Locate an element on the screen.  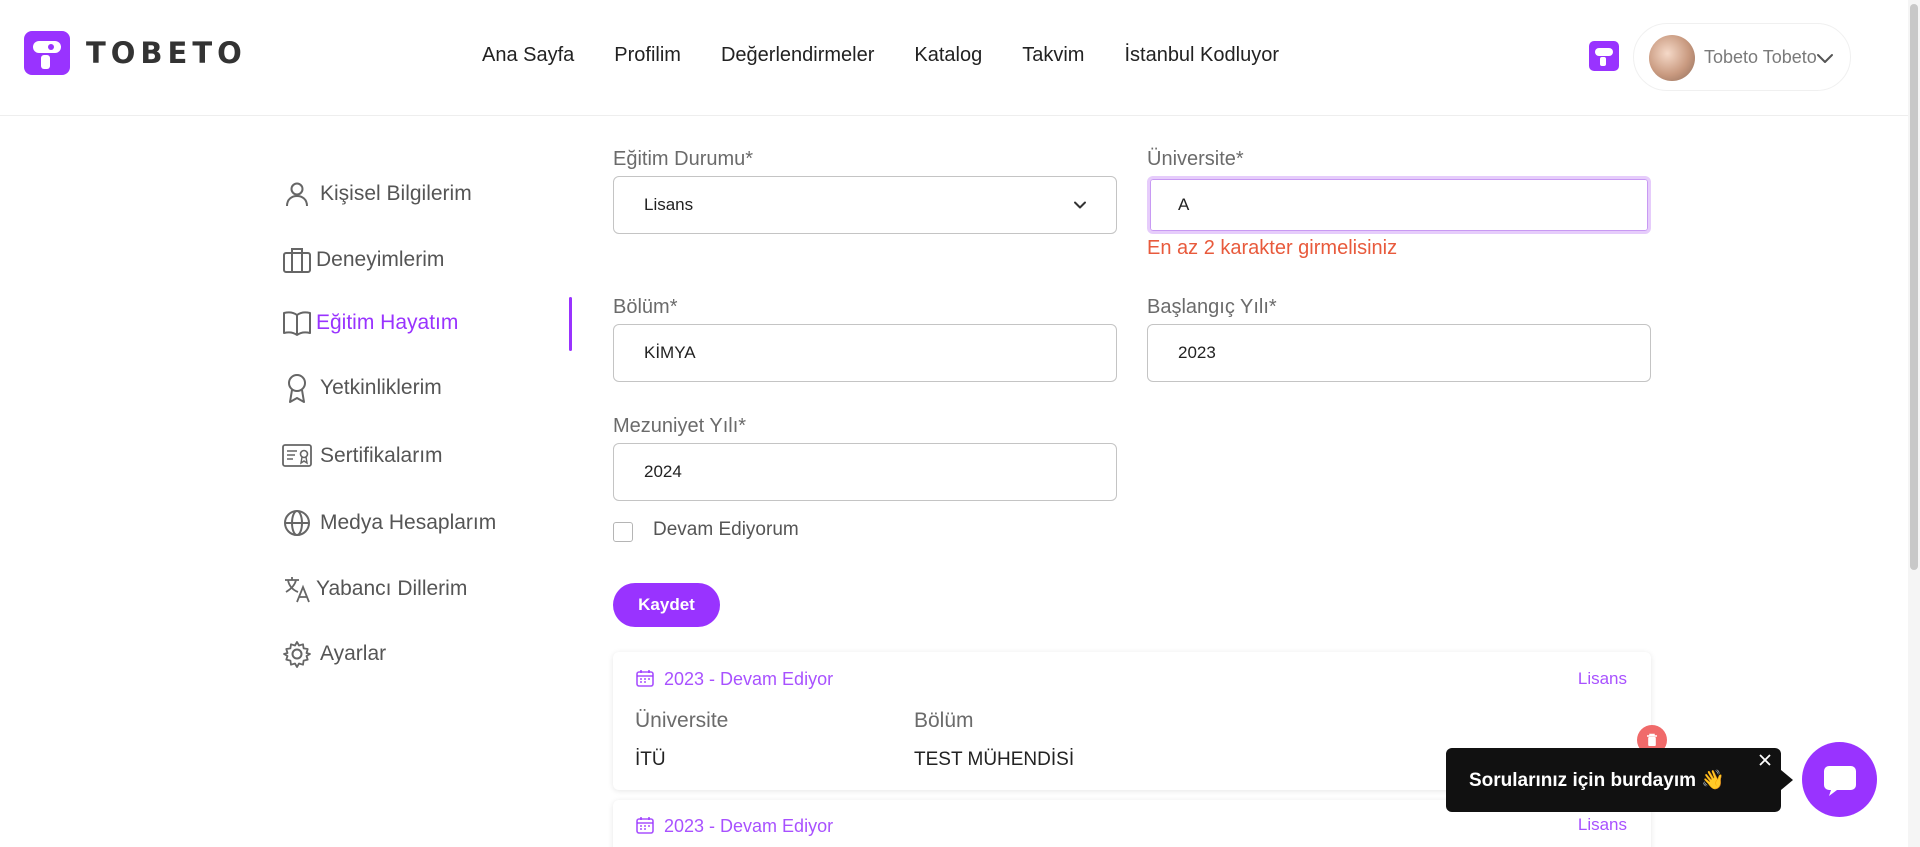
award-icon is located at coordinates (297, 388).